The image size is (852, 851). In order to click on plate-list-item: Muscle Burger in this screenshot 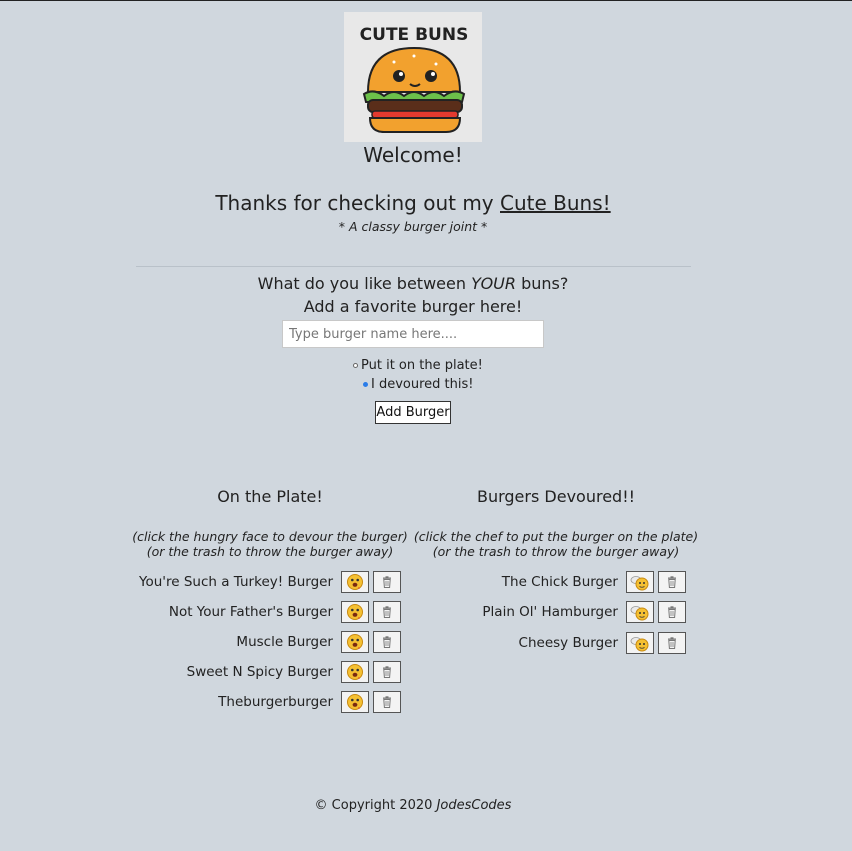, I will do `click(318, 642)`.